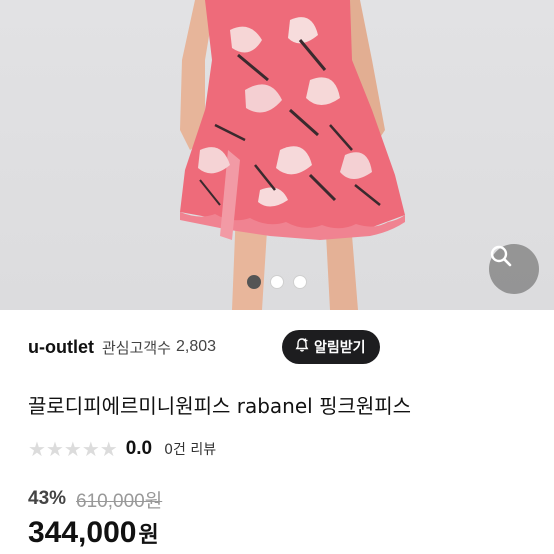 This screenshot has height=554, width=554. I want to click on carousel-dots, so click(277, 282).